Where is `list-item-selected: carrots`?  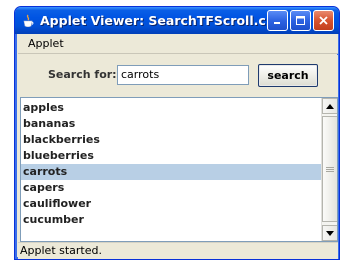 list-item-selected: carrots is located at coordinates (171, 172).